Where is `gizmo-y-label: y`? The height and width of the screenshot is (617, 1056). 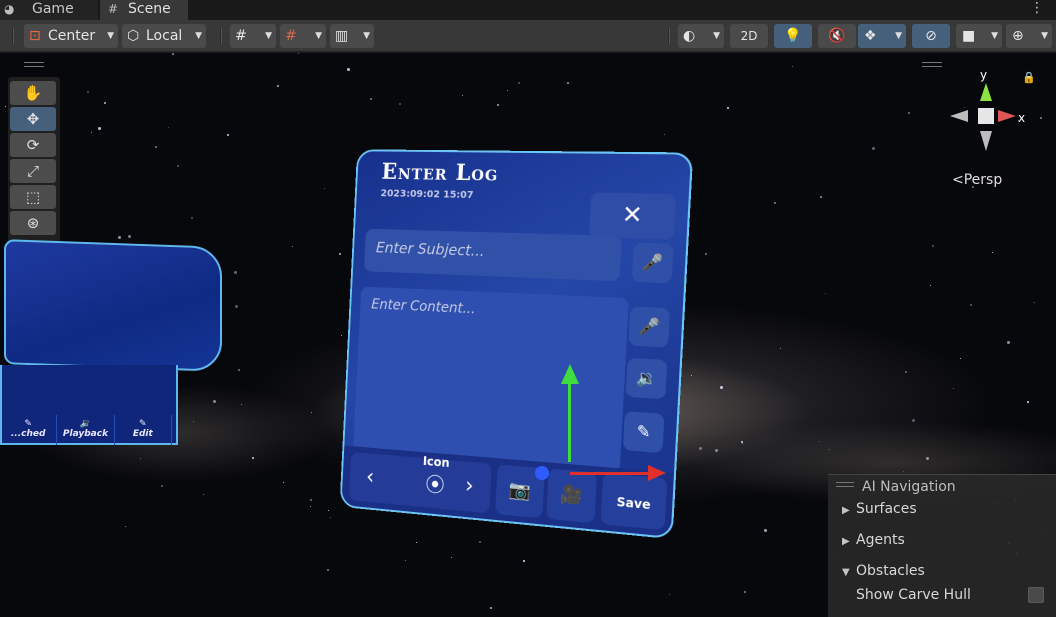
gizmo-y-label: y is located at coordinates (983, 75).